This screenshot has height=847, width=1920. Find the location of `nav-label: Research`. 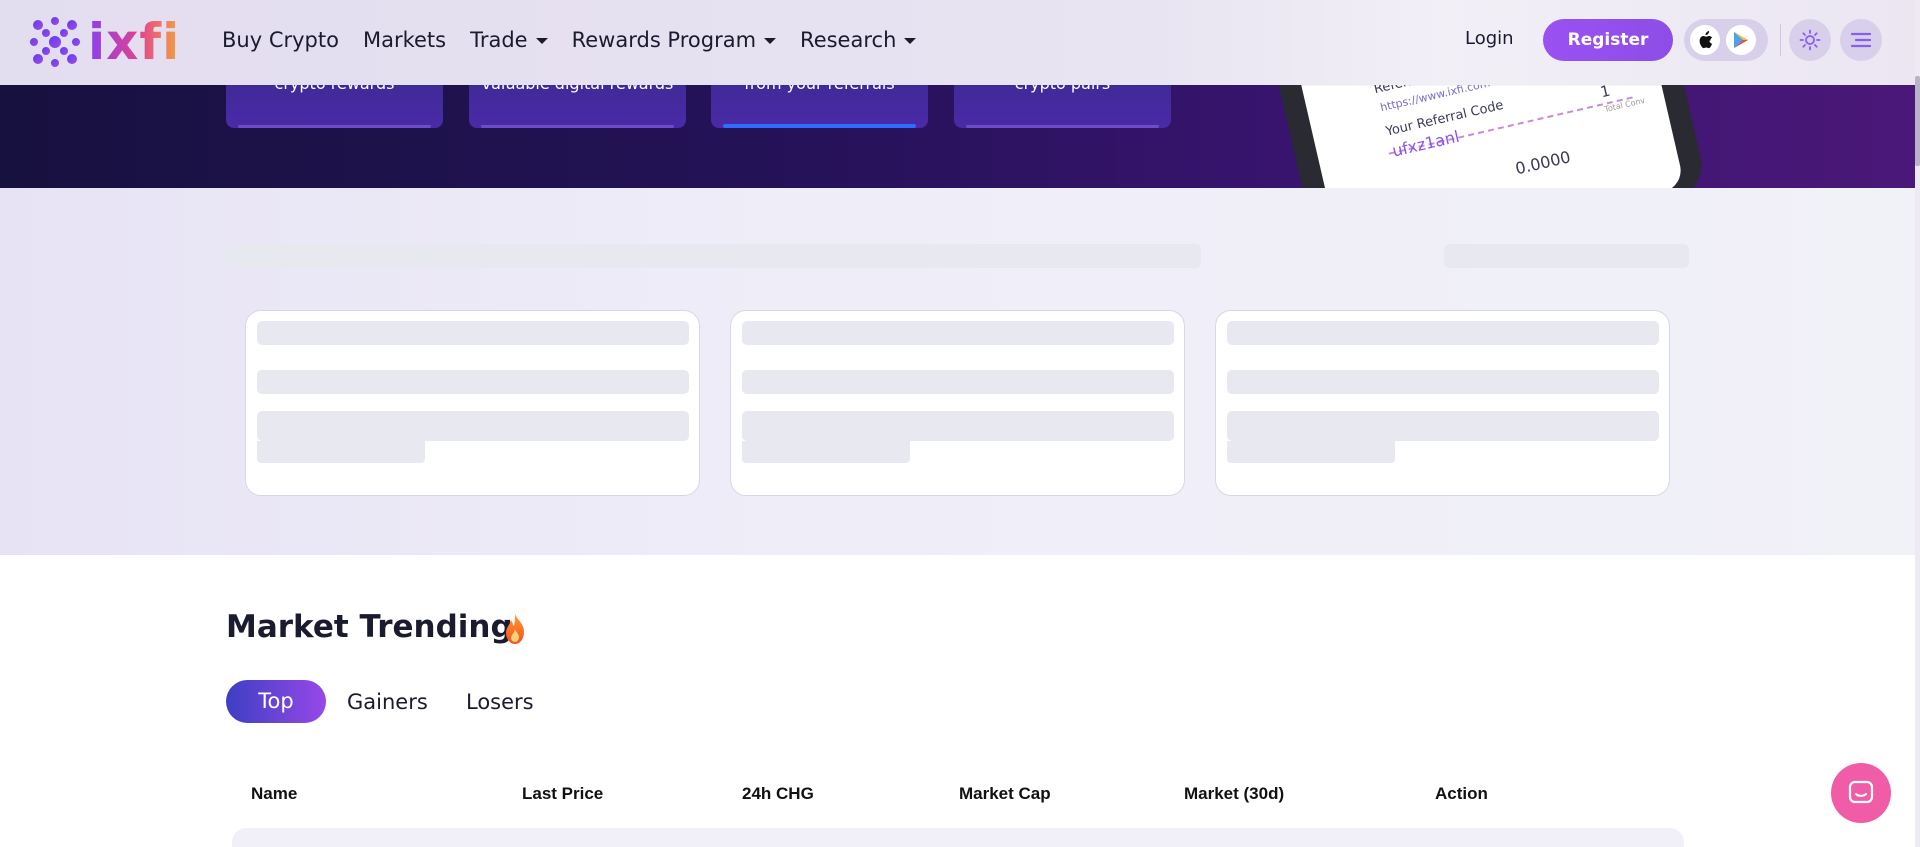

nav-label: Research is located at coordinates (848, 40).